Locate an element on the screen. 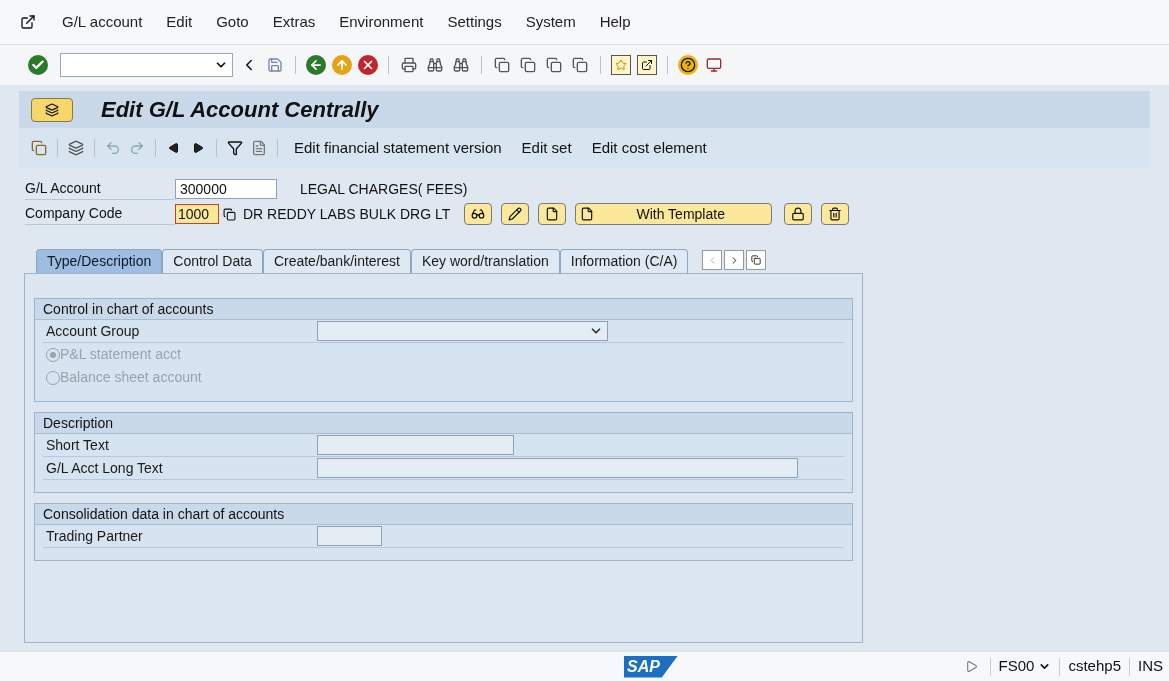 The width and height of the screenshot is (1169, 681). section-title: Control in chart of accounts is located at coordinates (443, 309).